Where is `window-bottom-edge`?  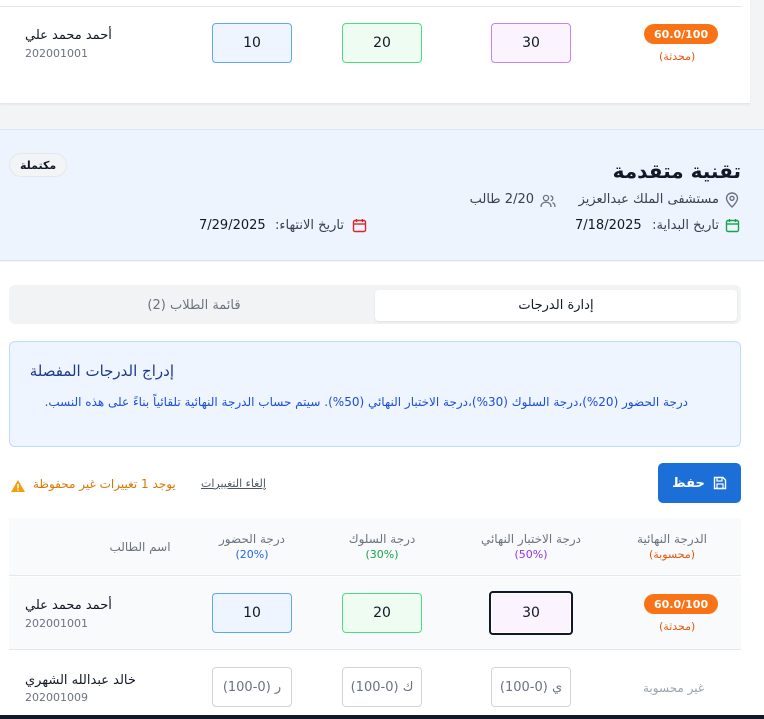 window-bottom-edge is located at coordinates (382, 717).